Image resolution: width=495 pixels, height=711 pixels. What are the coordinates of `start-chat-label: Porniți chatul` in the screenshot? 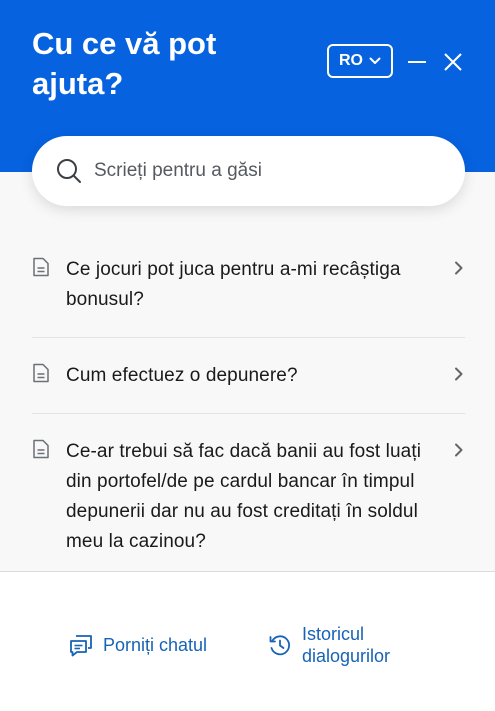 It's located at (155, 645).